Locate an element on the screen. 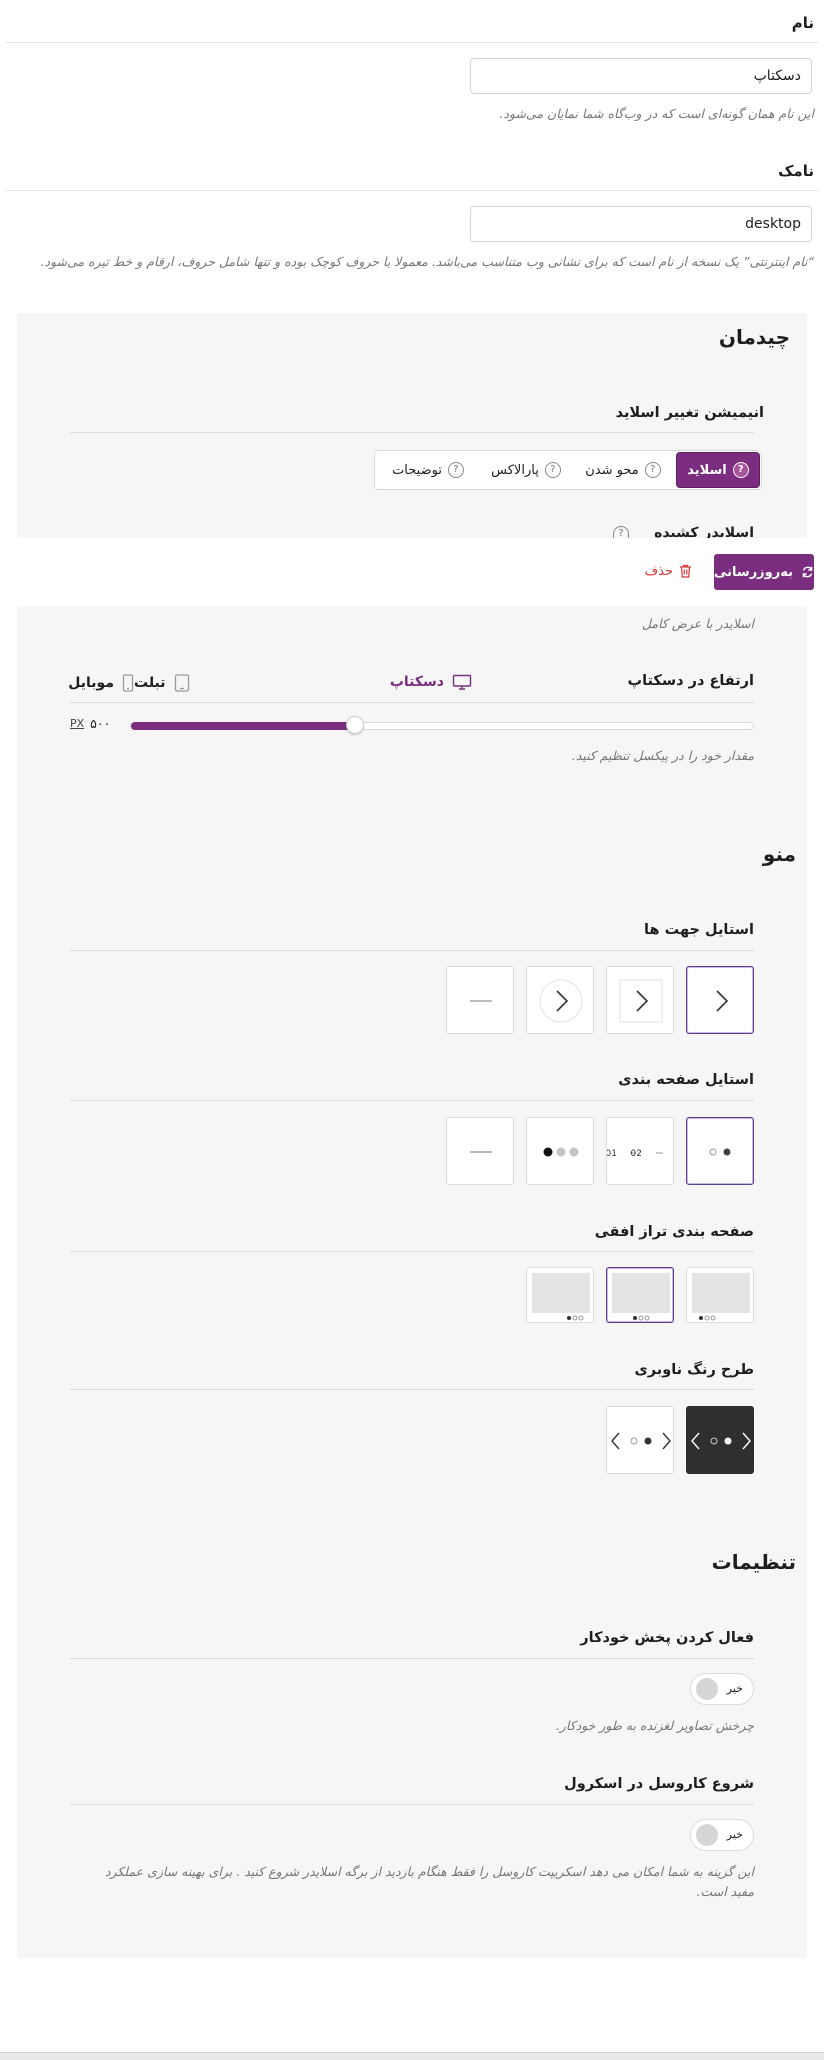 Image resolution: width=824 pixels, height=2060 pixels. unit-label: PX is located at coordinates (77, 723).